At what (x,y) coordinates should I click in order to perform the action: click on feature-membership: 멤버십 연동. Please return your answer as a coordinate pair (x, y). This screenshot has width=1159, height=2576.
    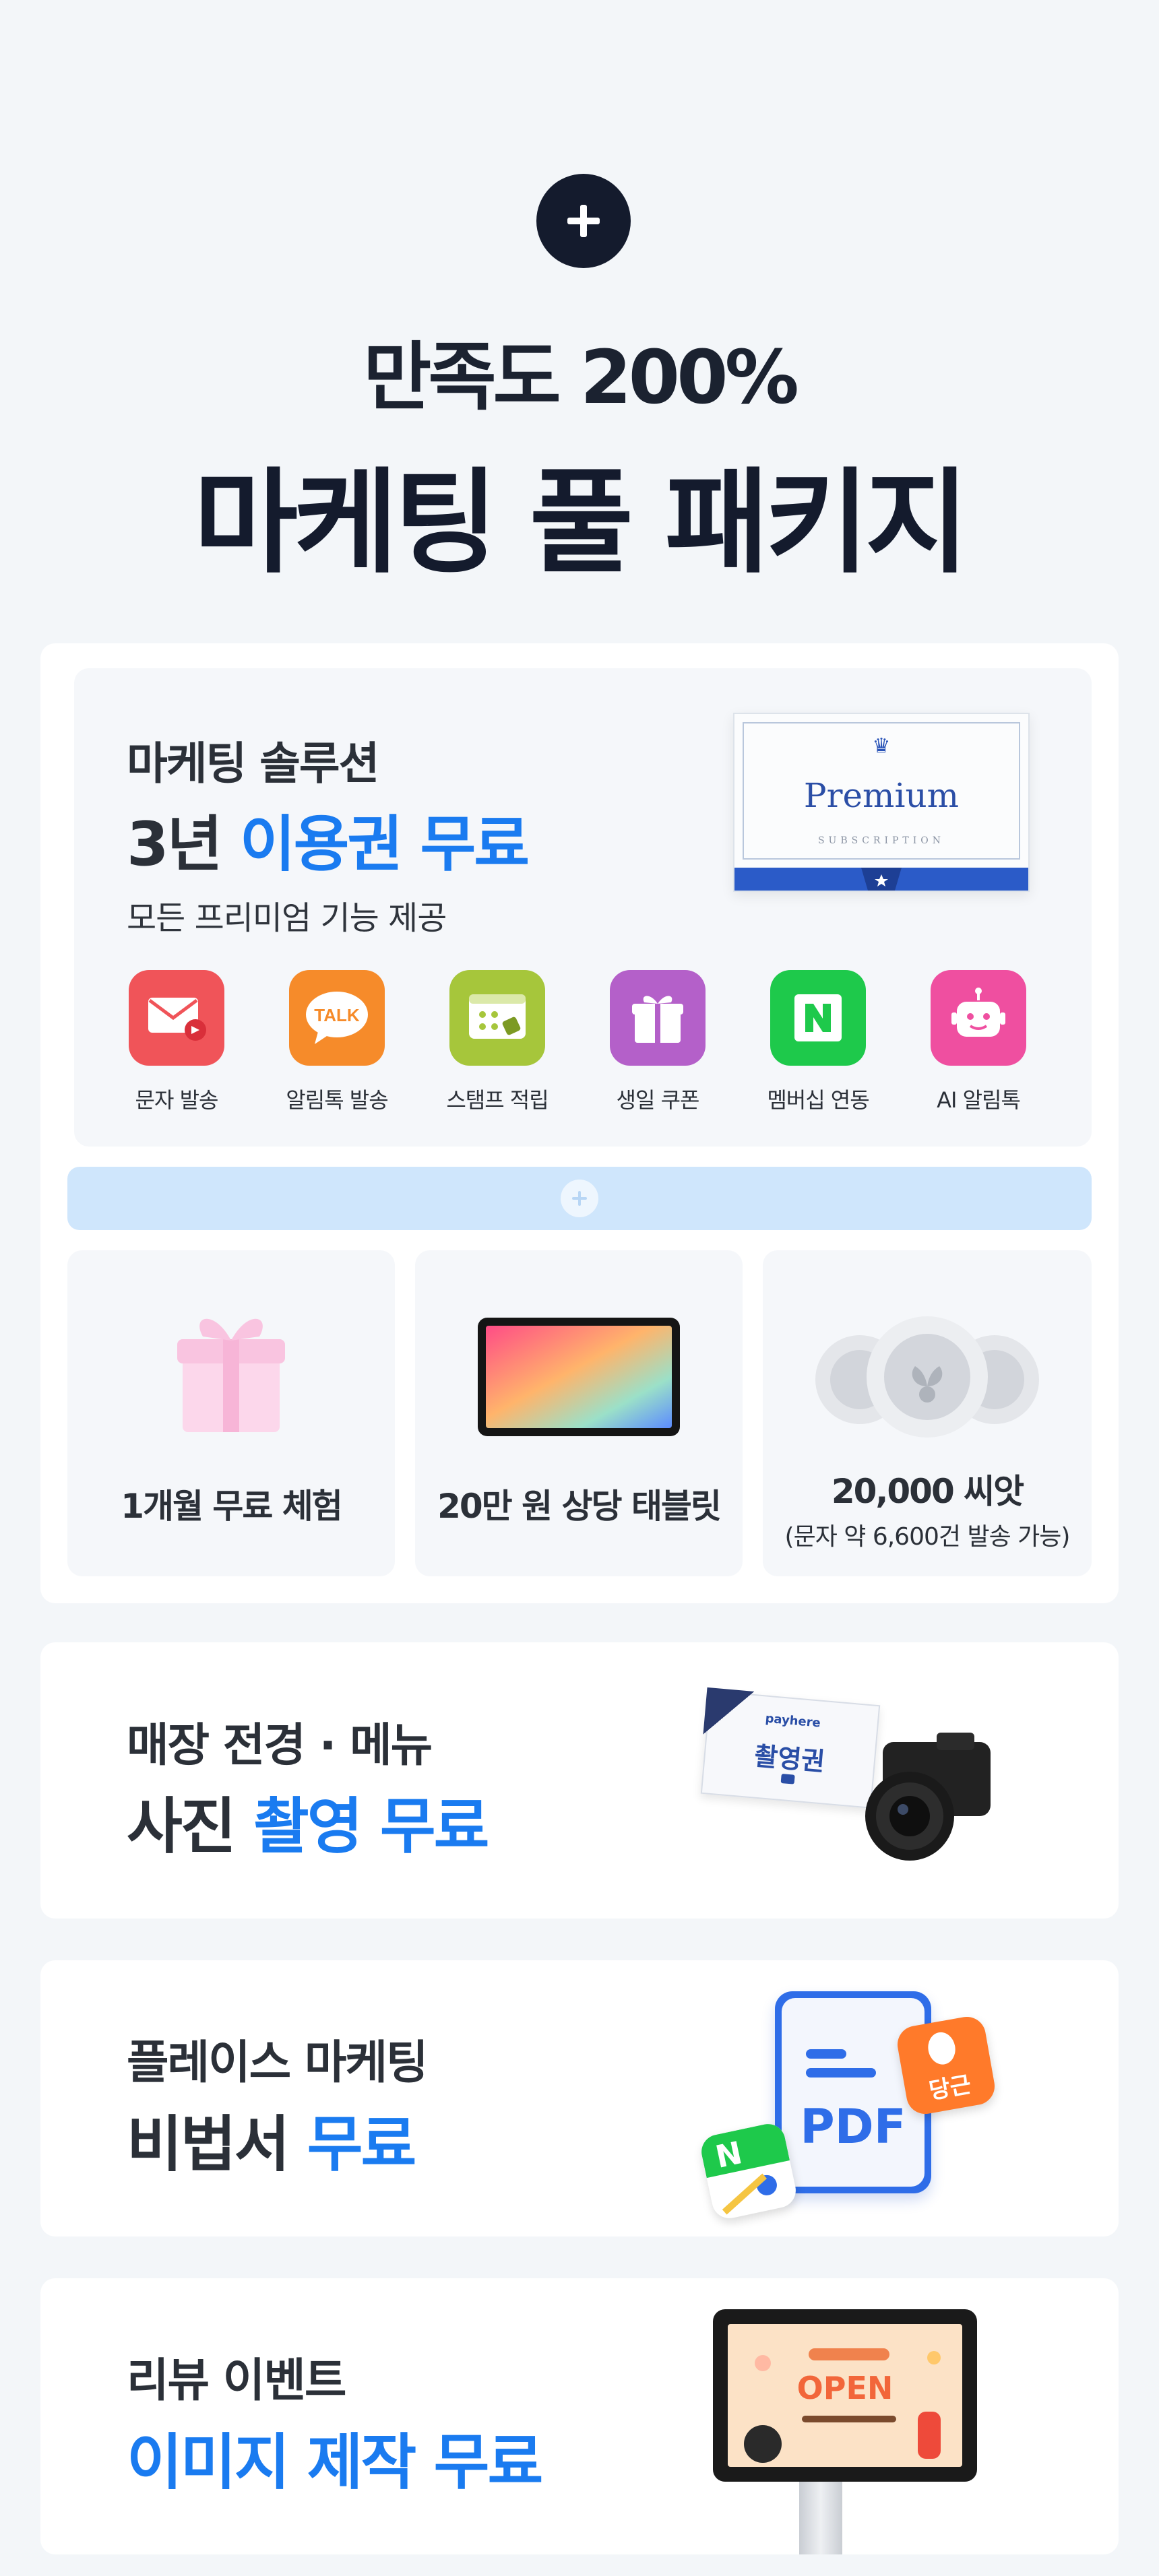
    Looking at the image, I should click on (818, 1042).